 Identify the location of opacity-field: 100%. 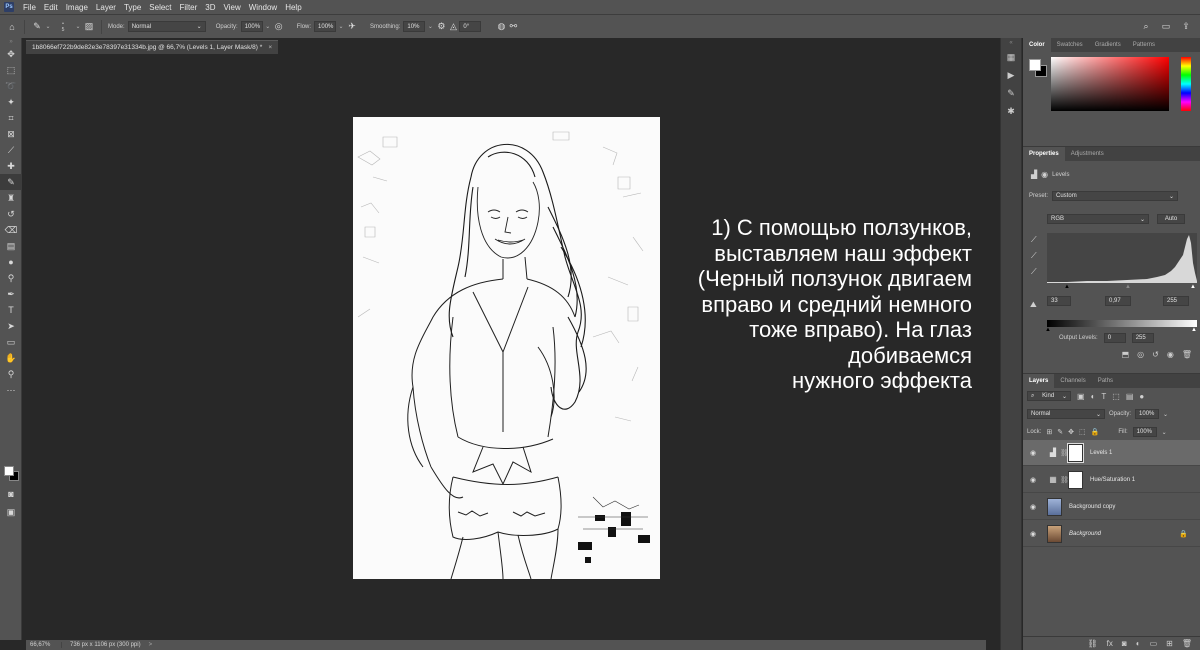
(251, 26).